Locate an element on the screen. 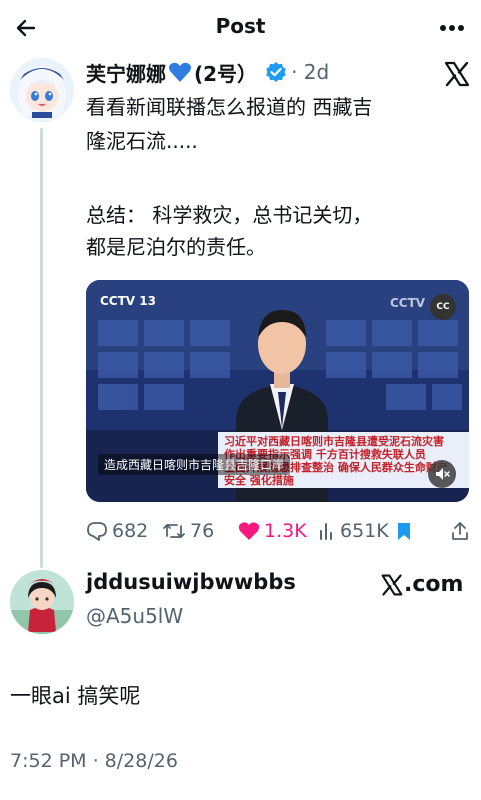  channel-logo: CCTV 13 is located at coordinates (128, 301).